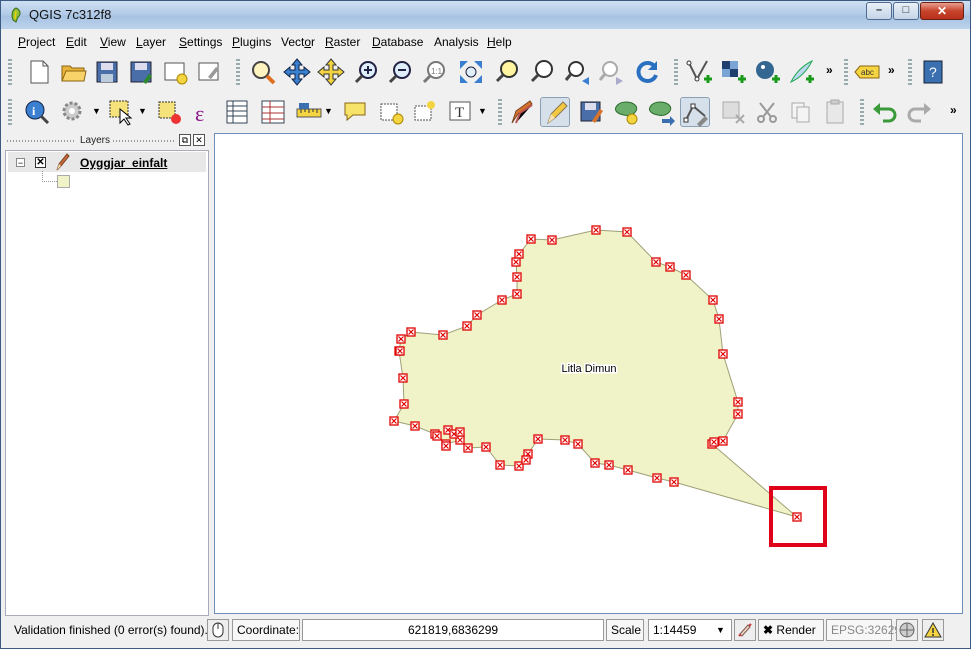  I want to click on new-bookmark-button, so click(391, 112).